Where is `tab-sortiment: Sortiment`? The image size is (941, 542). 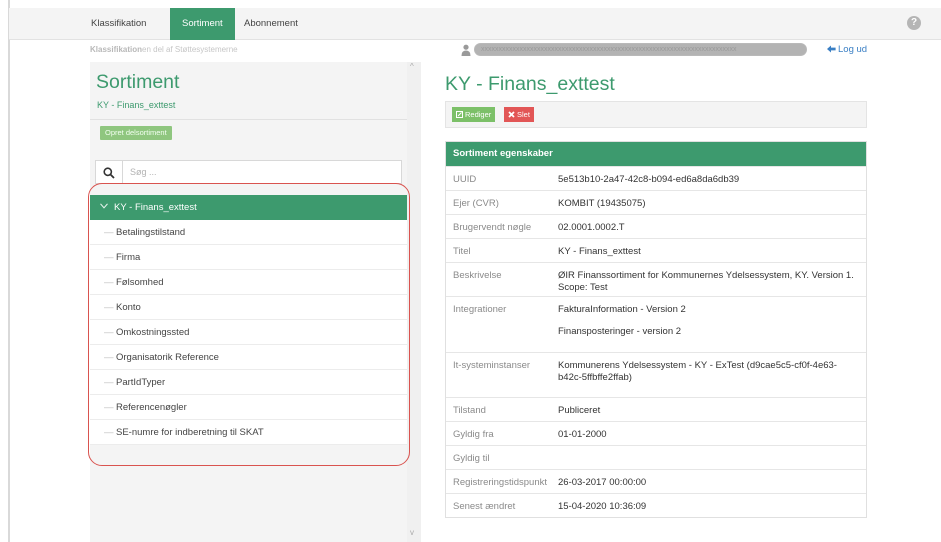 tab-sortiment: Sortiment is located at coordinates (202, 24).